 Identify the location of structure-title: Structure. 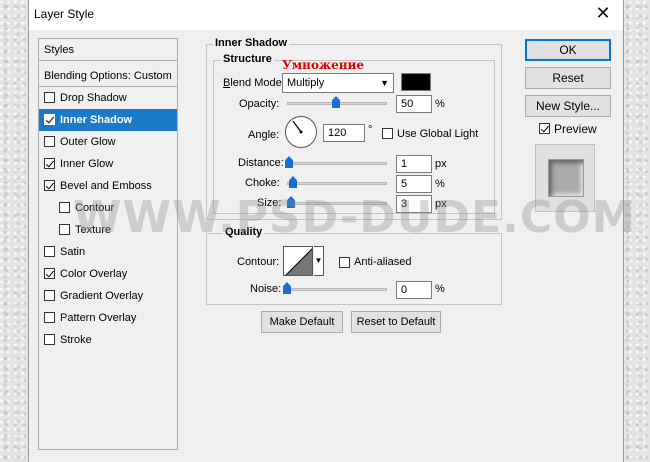
(247, 59).